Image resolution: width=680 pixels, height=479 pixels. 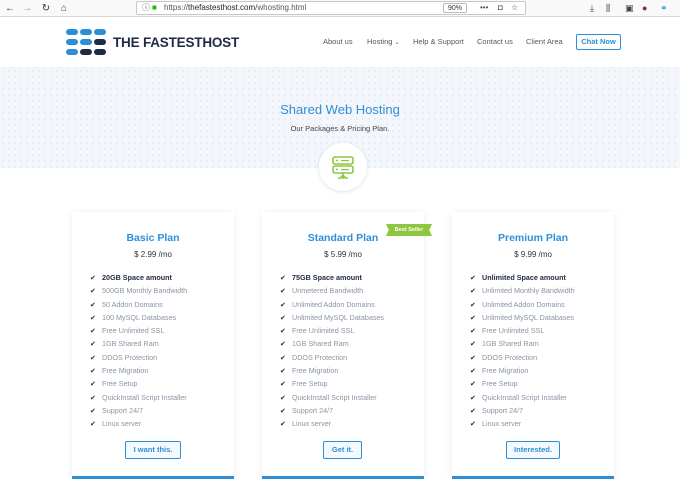 What do you see at coordinates (528, 291) in the screenshot?
I see `feature-label: Unlimited Monthly Bandwidth` at bounding box center [528, 291].